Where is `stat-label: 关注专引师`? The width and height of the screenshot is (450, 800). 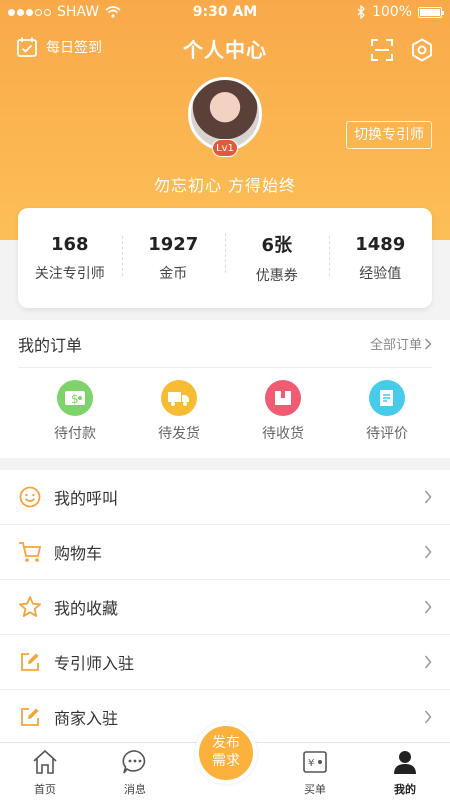
stat-label: 关注专引师 is located at coordinates (69, 273).